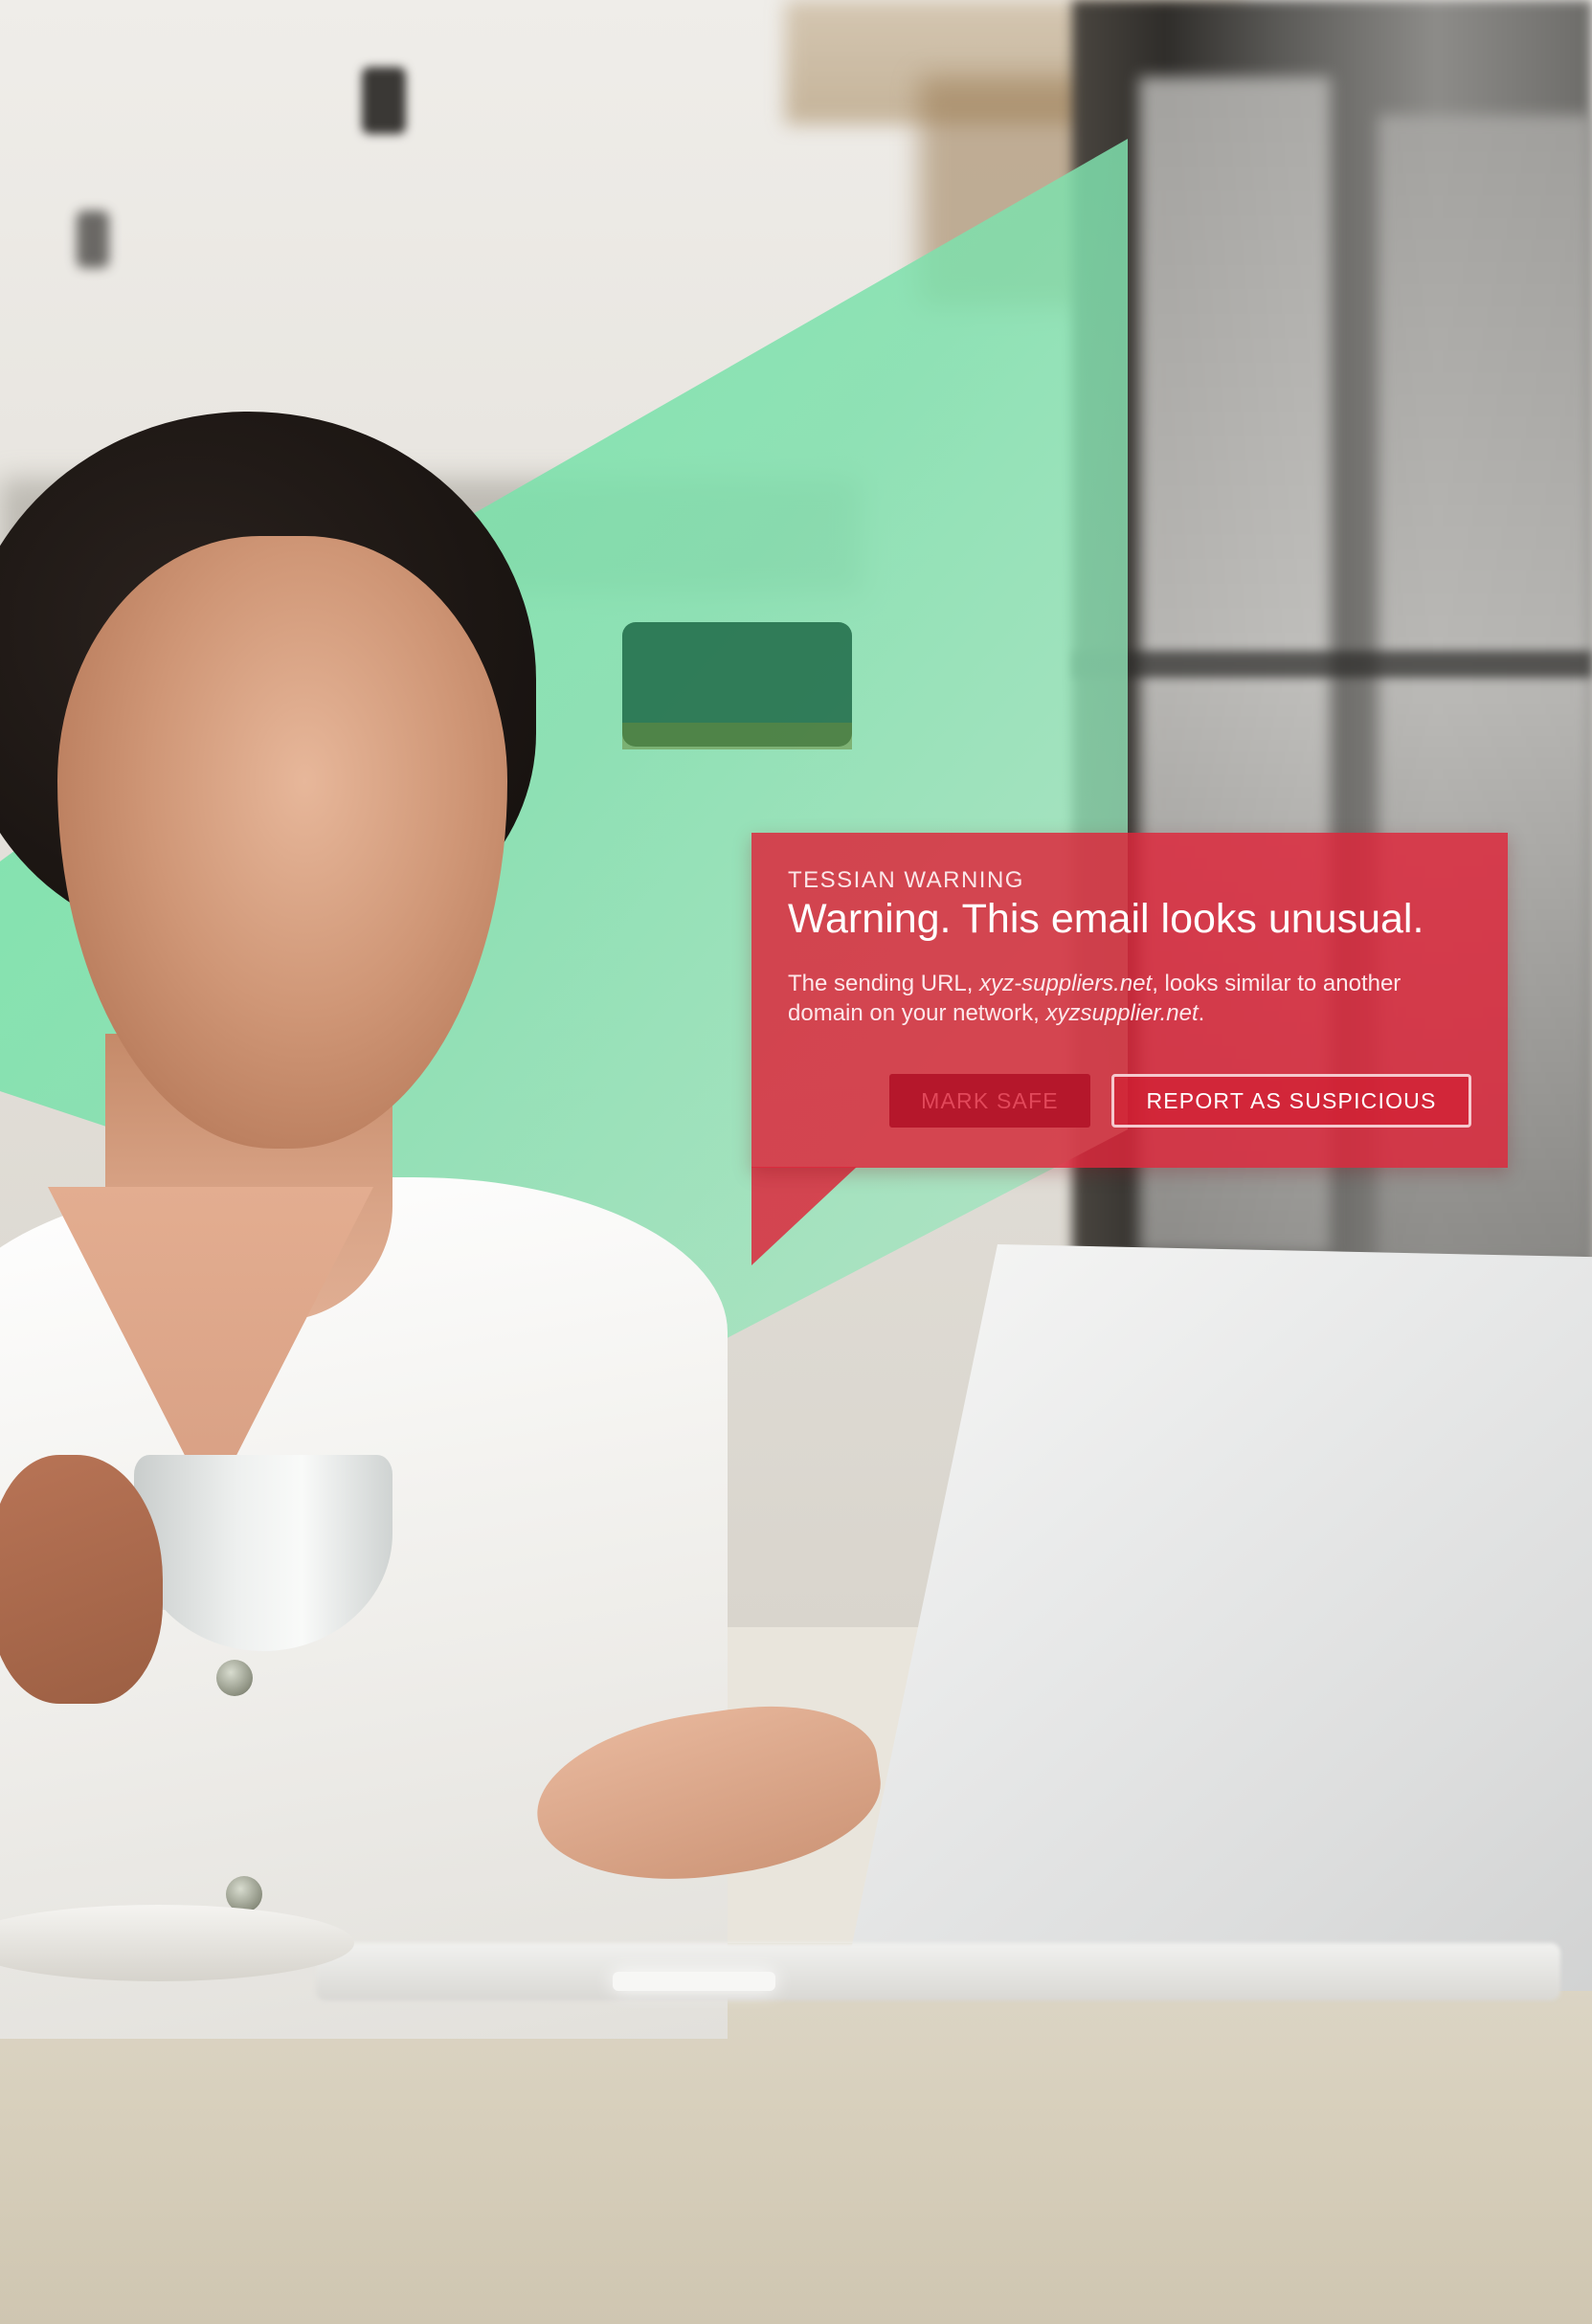  I want to click on report-suspicious-button: REPORT AS SUSPICIOUS, so click(1291, 1101).